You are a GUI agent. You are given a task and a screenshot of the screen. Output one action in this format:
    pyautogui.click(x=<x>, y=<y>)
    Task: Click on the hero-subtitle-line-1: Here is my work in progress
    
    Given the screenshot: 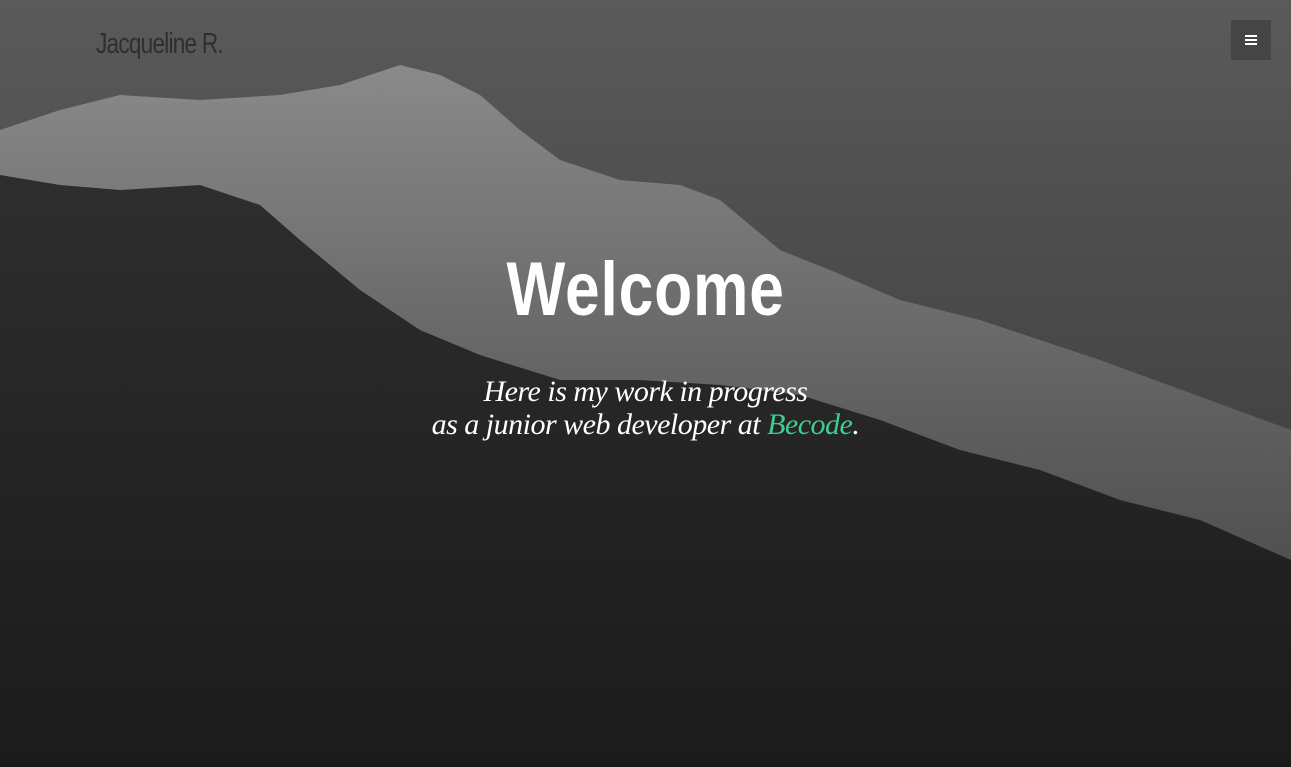 What is the action you would take?
    pyautogui.click(x=645, y=391)
    